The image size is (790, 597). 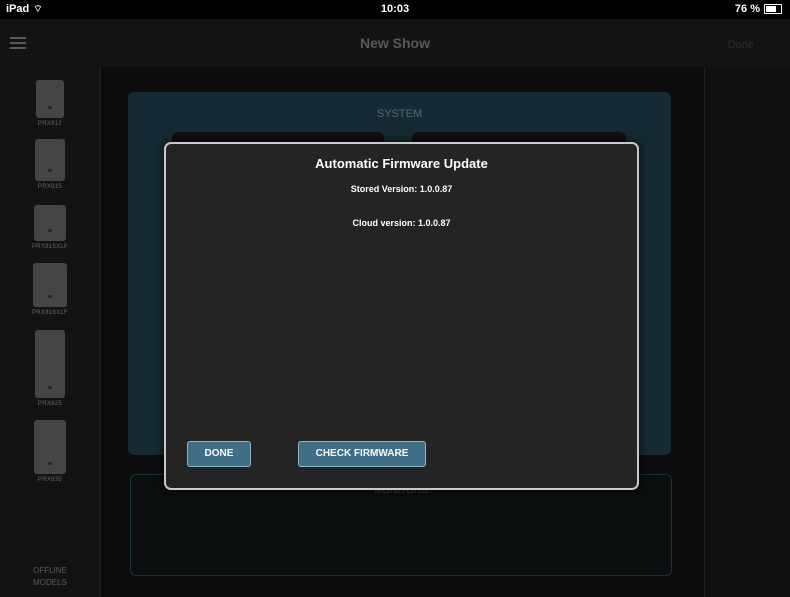 I want to click on stored-version-text: Stored Version: 1.0.0.87, so click(x=401, y=189).